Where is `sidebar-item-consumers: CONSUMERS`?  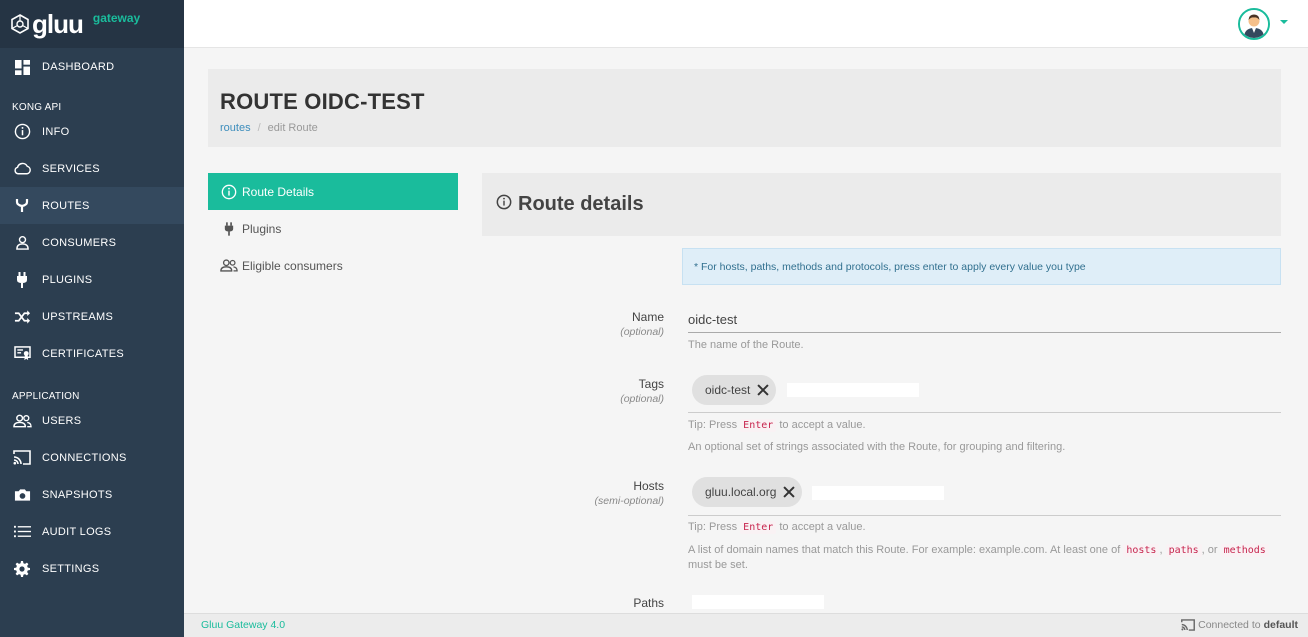 sidebar-item-consumers: CONSUMERS is located at coordinates (92, 242).